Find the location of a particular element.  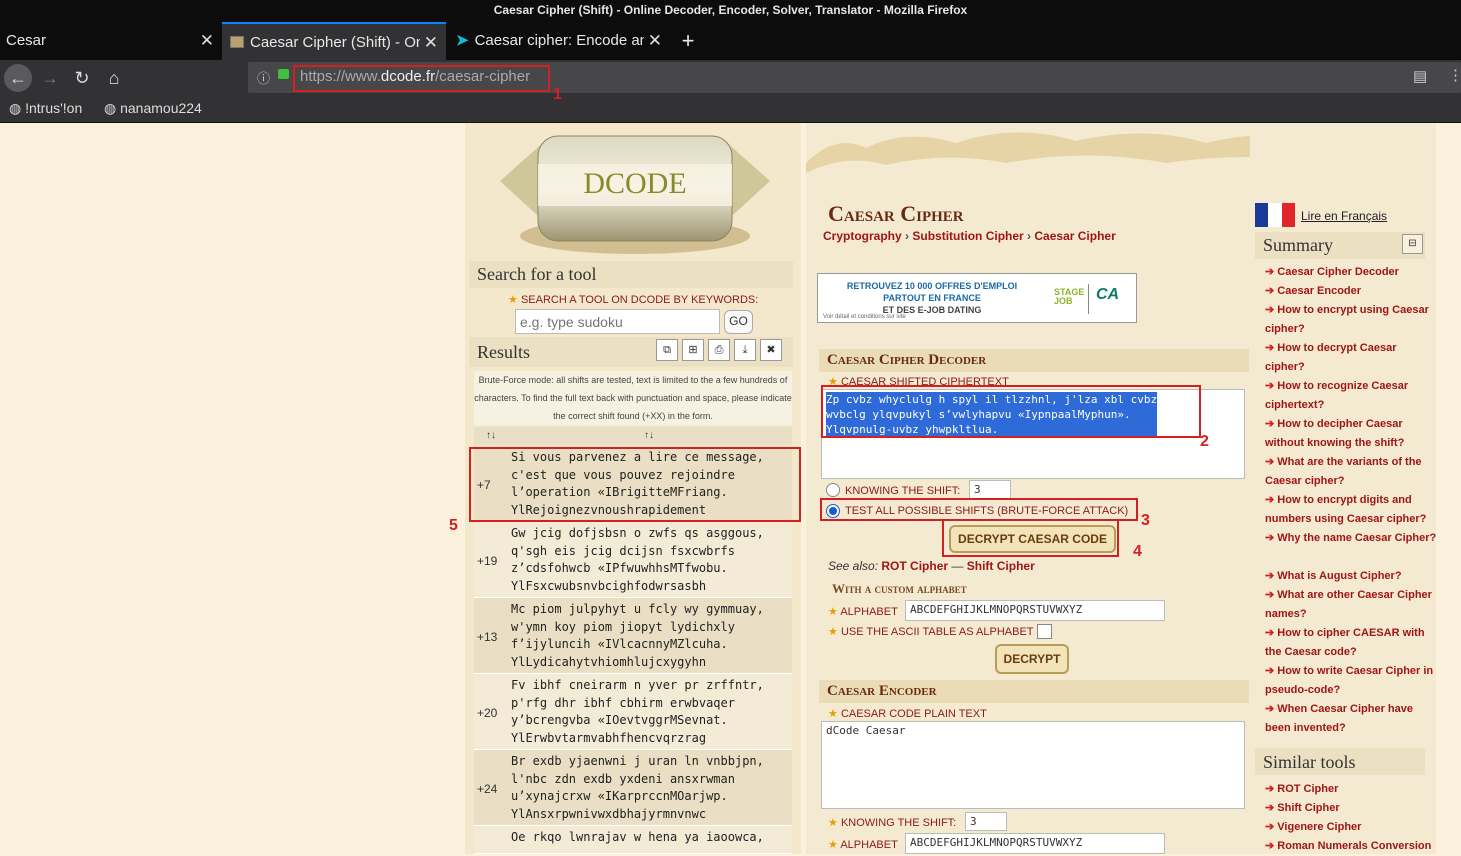

ad-line: PARTOUT EN FRANCE is located at coordinates (932, 298).